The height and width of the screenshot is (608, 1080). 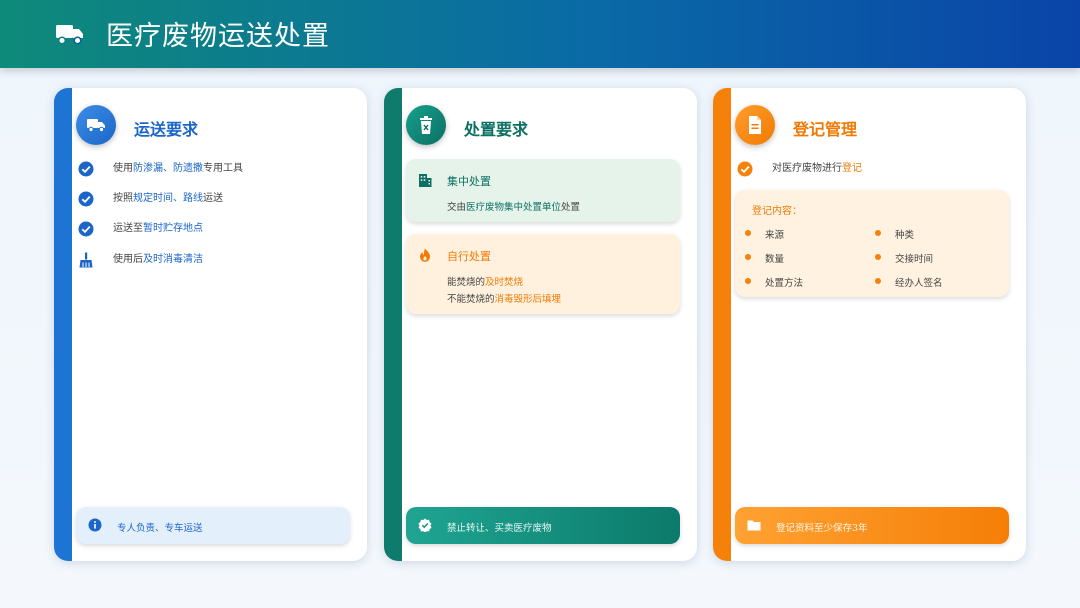 I want to click on item-highlight: 规定时间、路线, so click(x=168, y=198).